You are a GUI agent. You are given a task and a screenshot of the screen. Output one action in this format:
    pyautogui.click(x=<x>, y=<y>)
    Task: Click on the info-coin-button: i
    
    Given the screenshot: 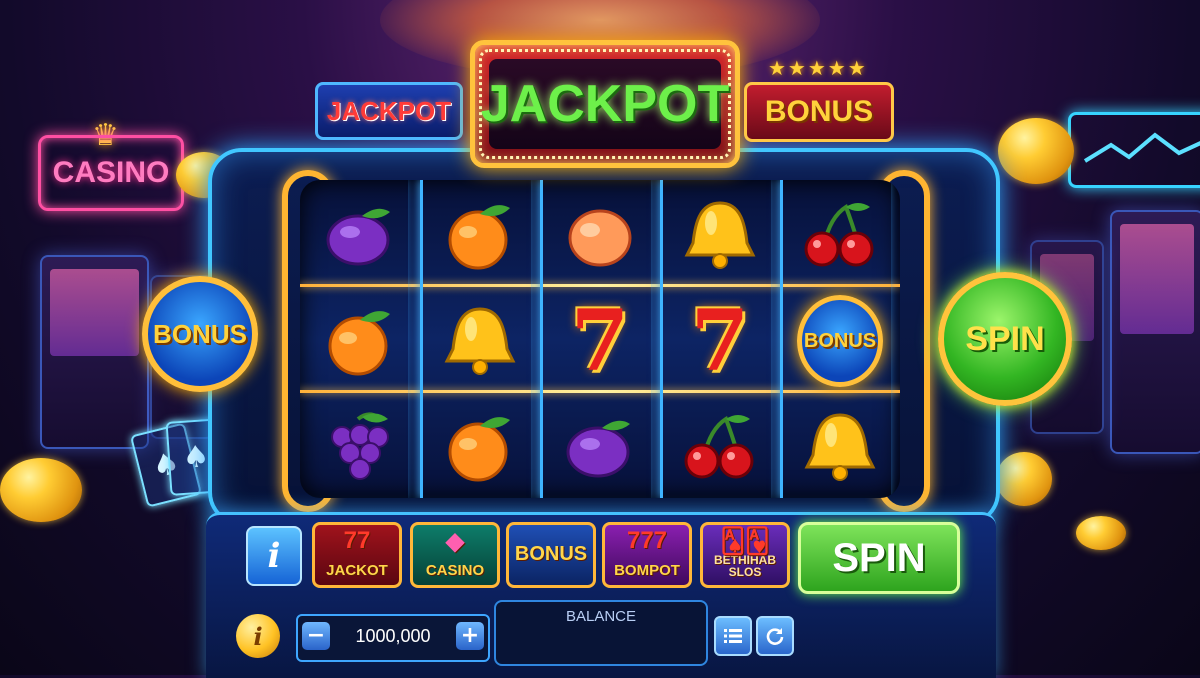 What is the action you would take?
    pyautogui.click(x=258, y=636)
    